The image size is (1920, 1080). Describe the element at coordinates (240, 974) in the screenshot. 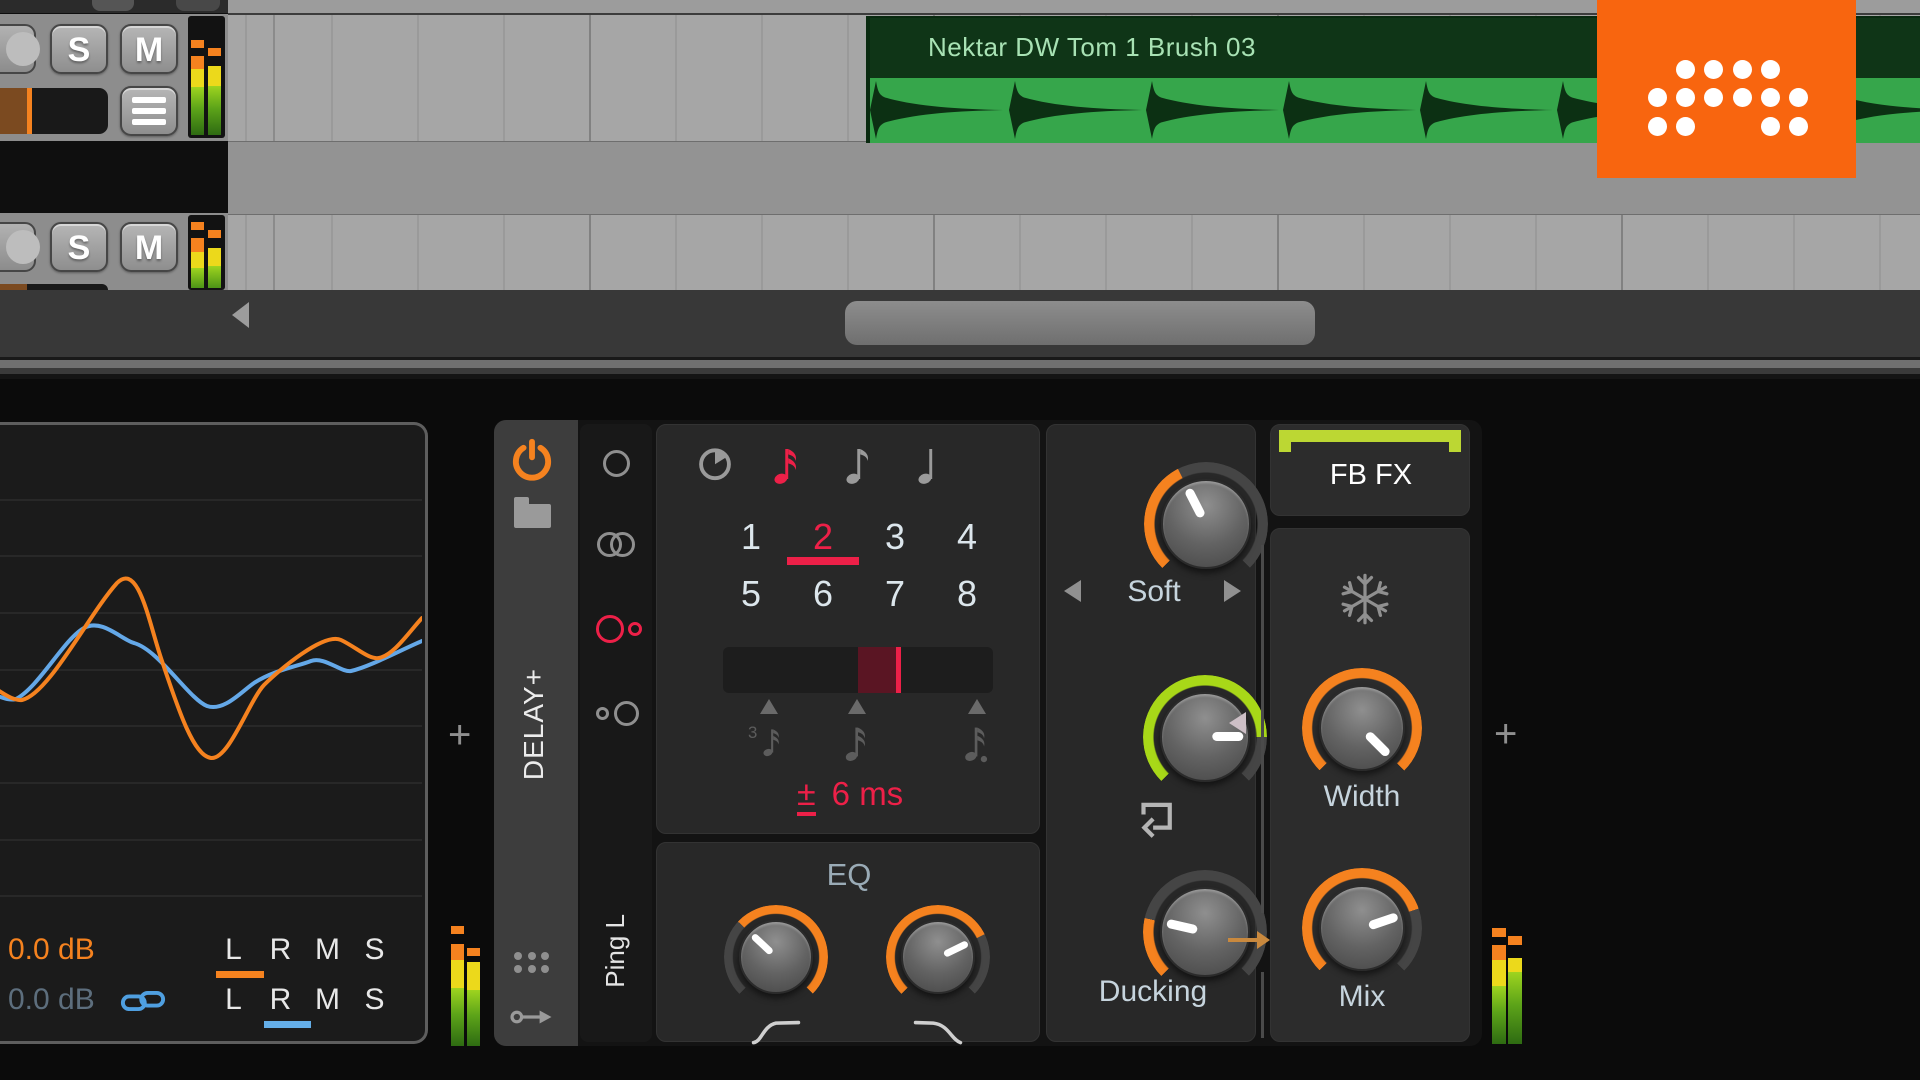

I see `chan-underline-orange` at that location.